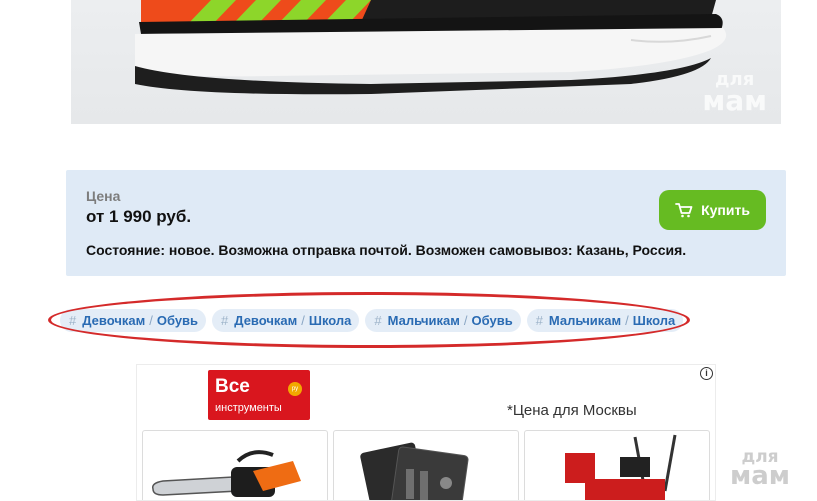 The width and height of the screenshot is (817, 501). I want to click on ad-logo: Все инструменты ру, so click(259, 395).